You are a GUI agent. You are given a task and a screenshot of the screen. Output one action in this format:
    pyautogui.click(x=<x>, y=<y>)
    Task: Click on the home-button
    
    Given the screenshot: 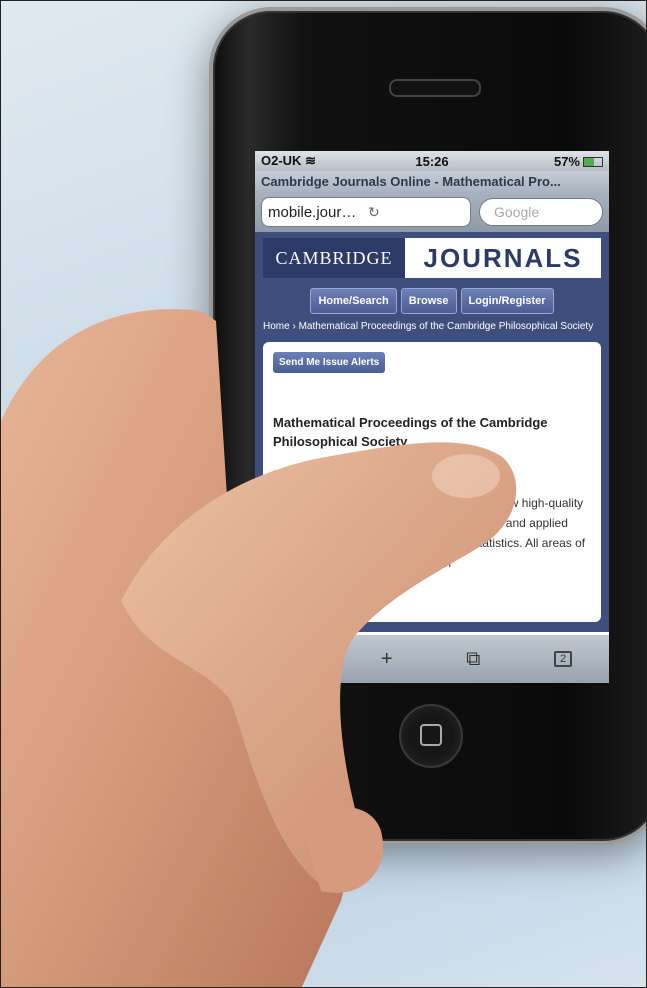 What is the action you would take?
    pyautogui.click(x=431, y=736)
    